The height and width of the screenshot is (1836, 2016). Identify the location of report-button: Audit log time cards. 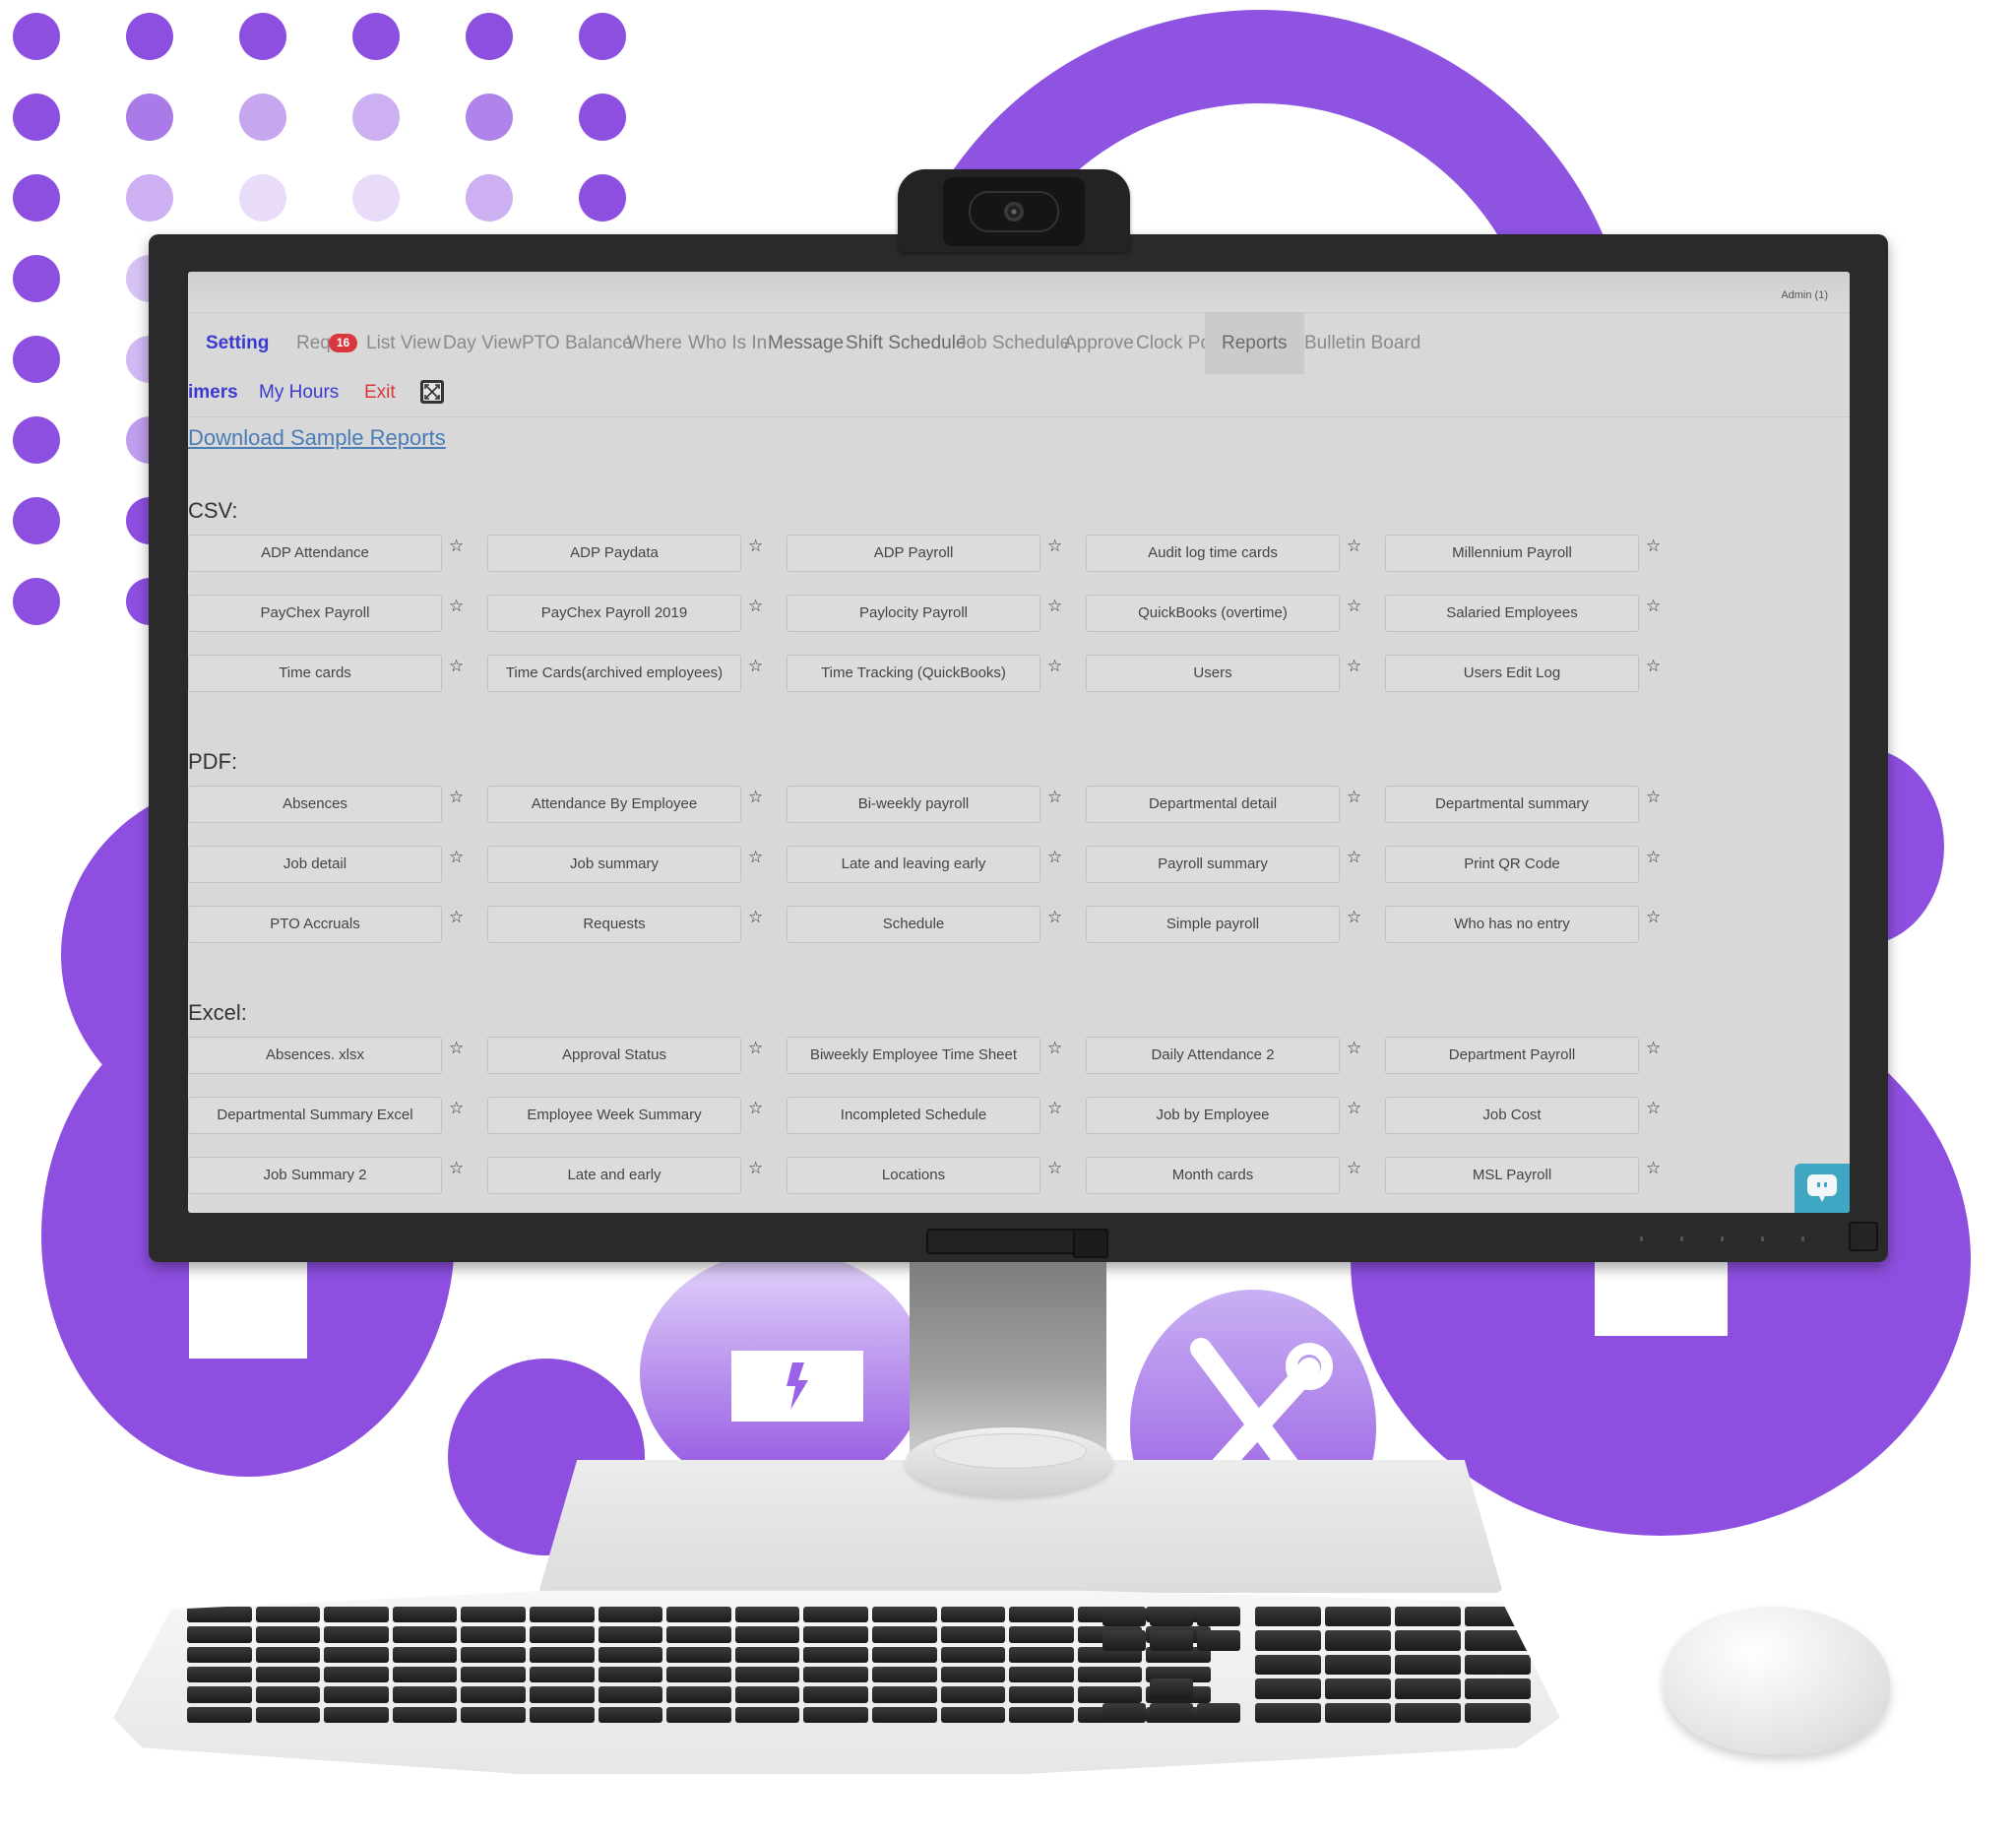
(1213, 553).